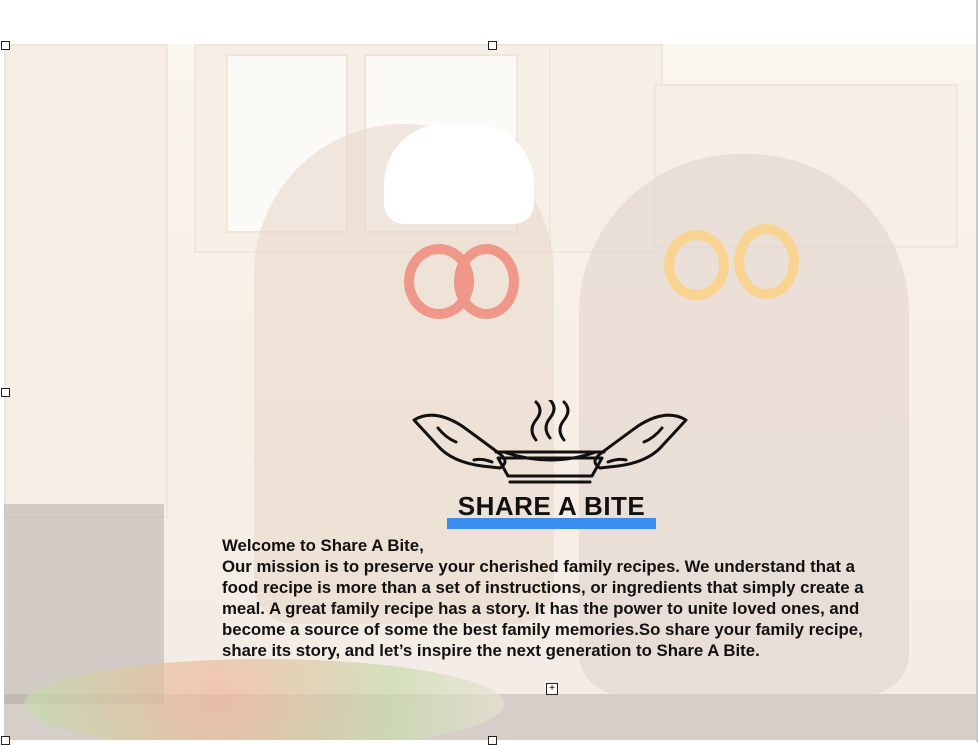 This screenshot has height=745, width=978. I want to click on anchor-move-icon: +, so click(552, 689).